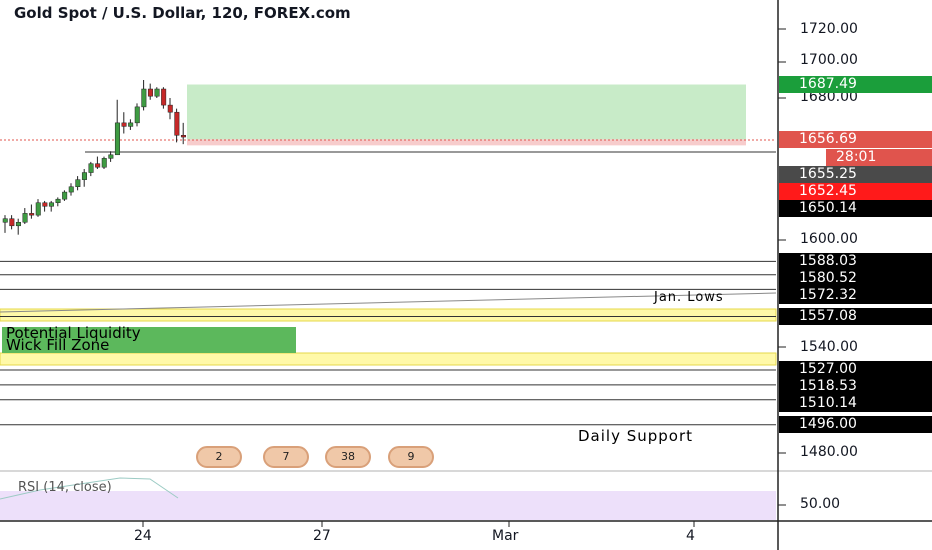 This screenshot has width=932, height=550. What do you see at coordinates (635, 436) in the screenshot?
I see `daily-support-label: Daily Support` at bounding box center [635, 436].